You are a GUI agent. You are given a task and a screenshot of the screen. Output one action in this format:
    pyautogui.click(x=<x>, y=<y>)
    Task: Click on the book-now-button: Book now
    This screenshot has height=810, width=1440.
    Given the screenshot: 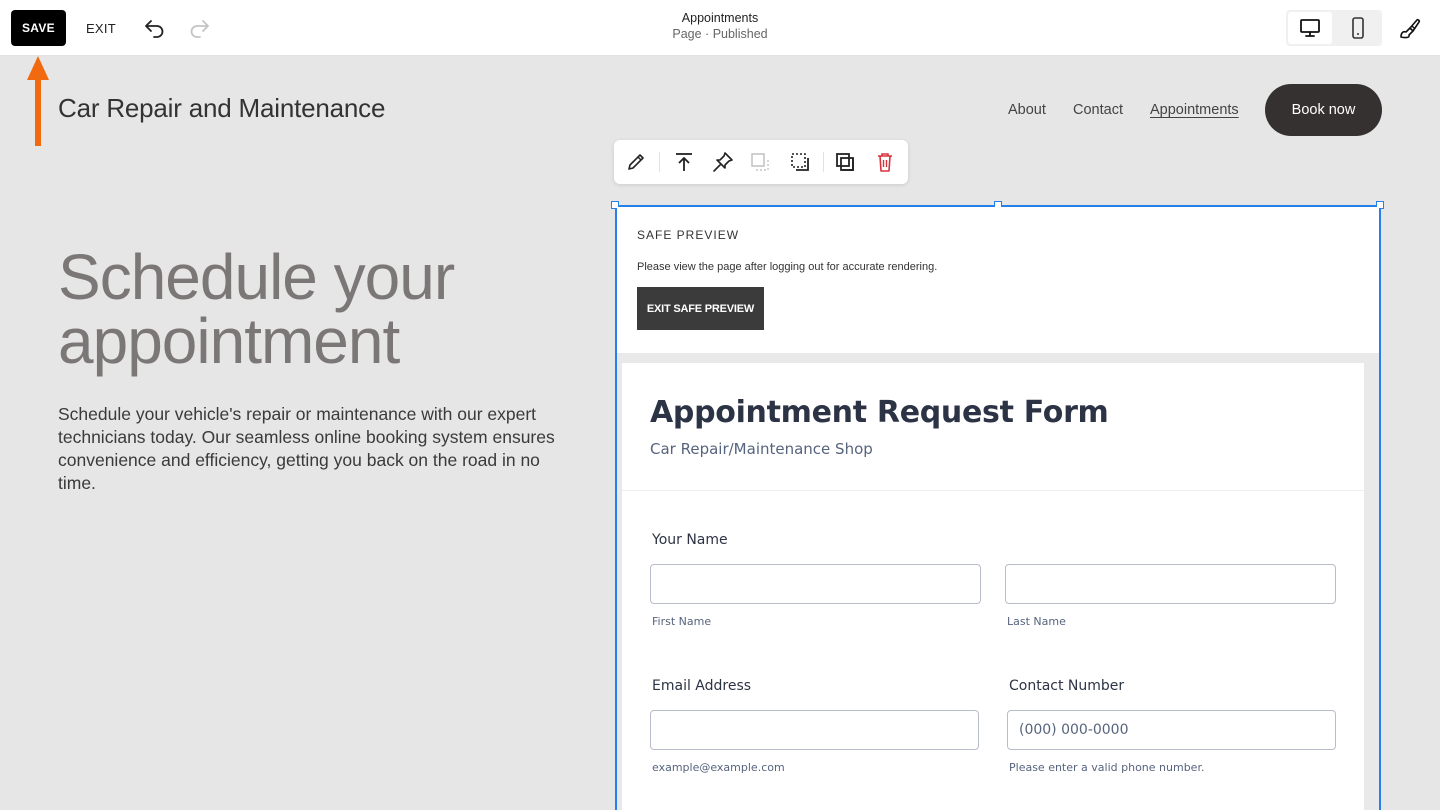 What is the action you would take?
    pyautogui.click(x=1323, y=110)
    